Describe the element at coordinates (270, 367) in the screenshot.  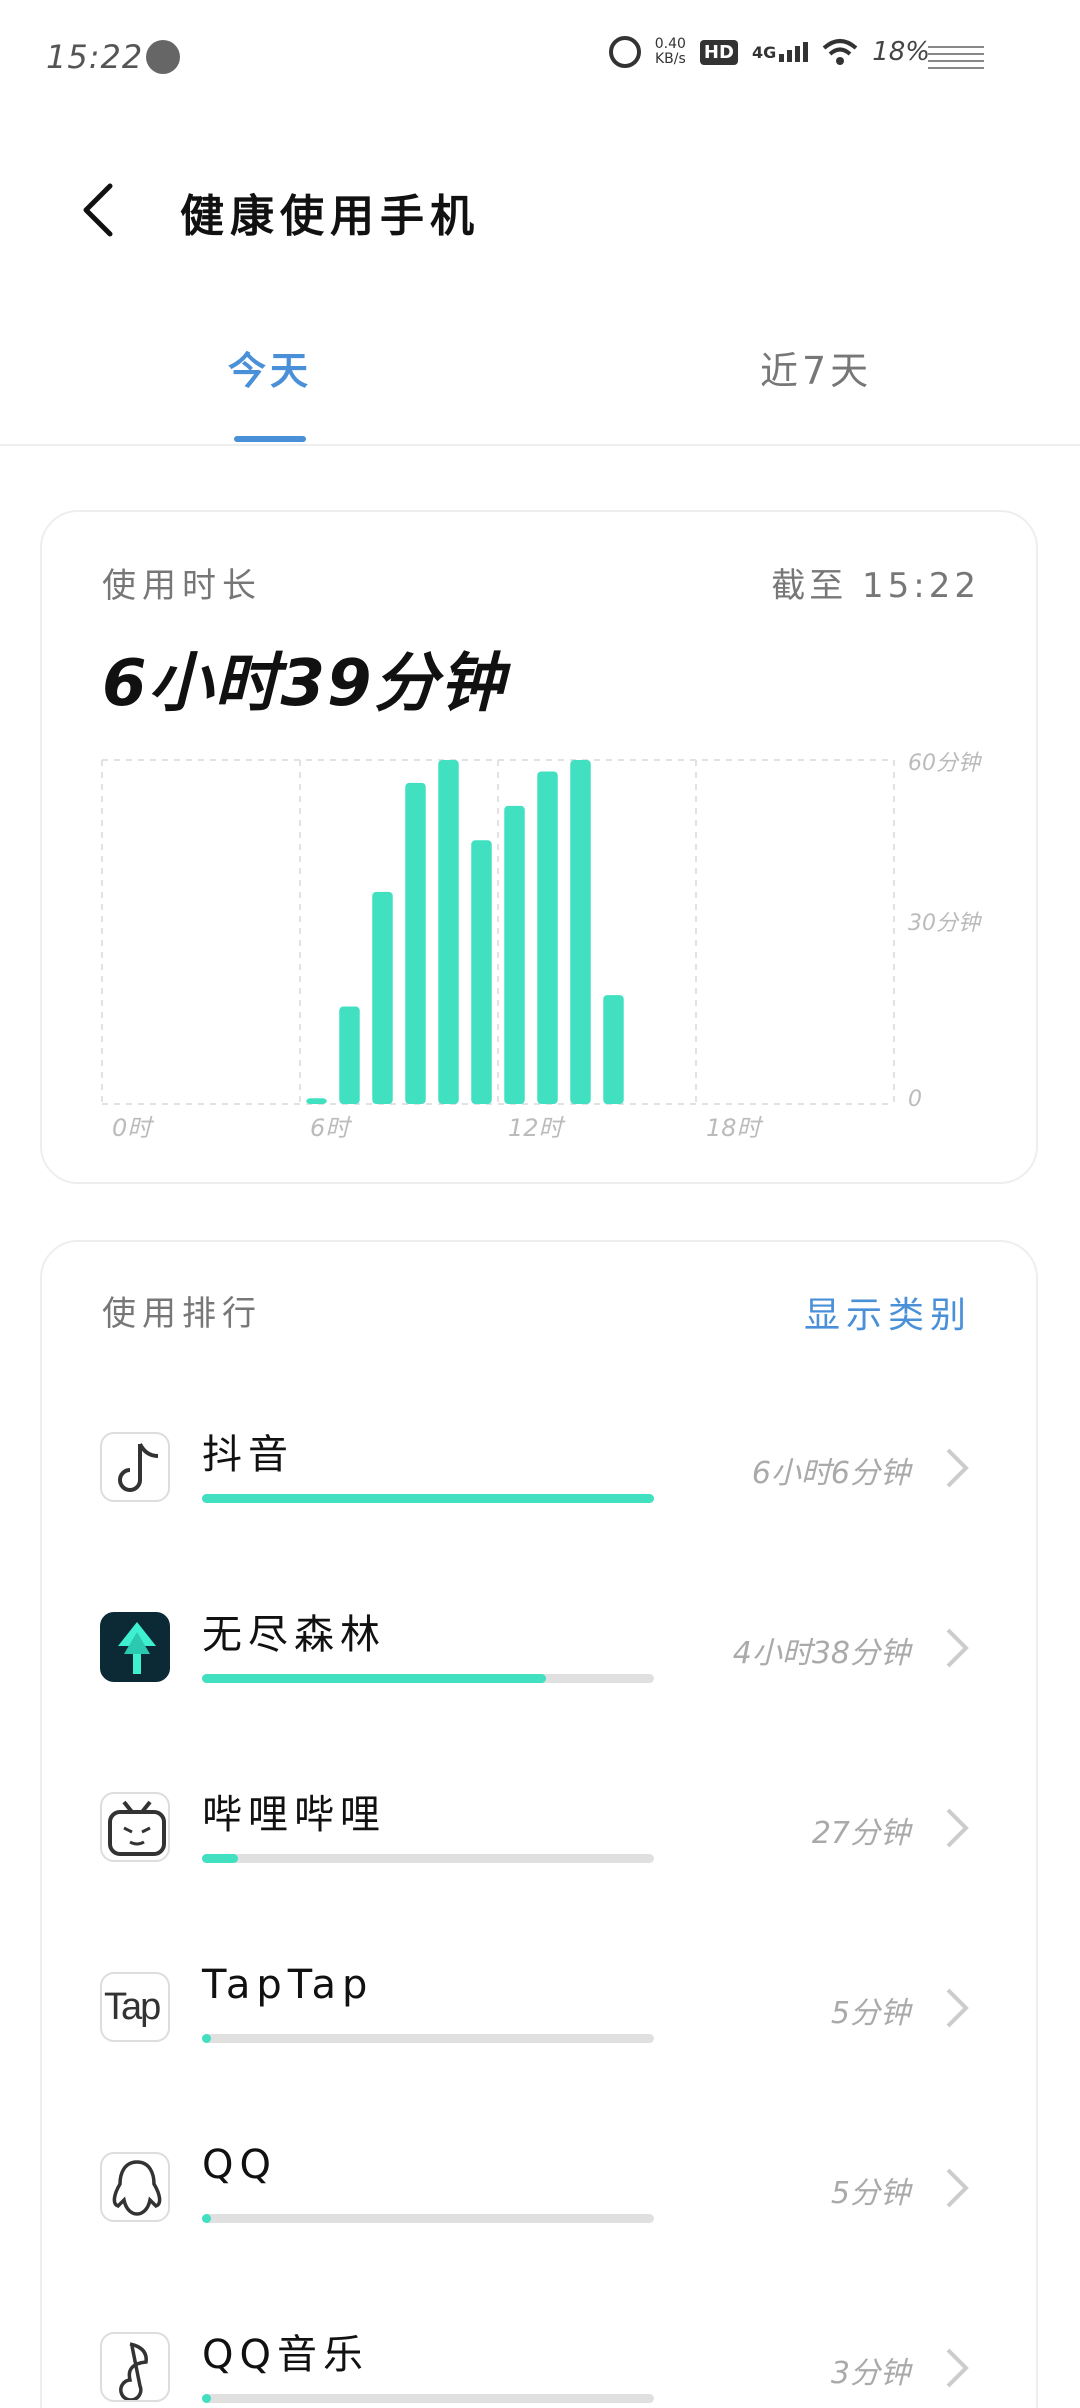
I see `tab-today: 今天` at that location.